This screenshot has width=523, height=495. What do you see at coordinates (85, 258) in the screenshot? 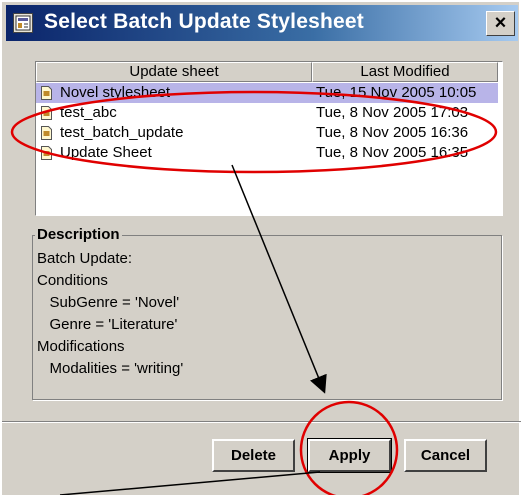
I see `description-line: Batch Update:` at bounding box center [85, 258].